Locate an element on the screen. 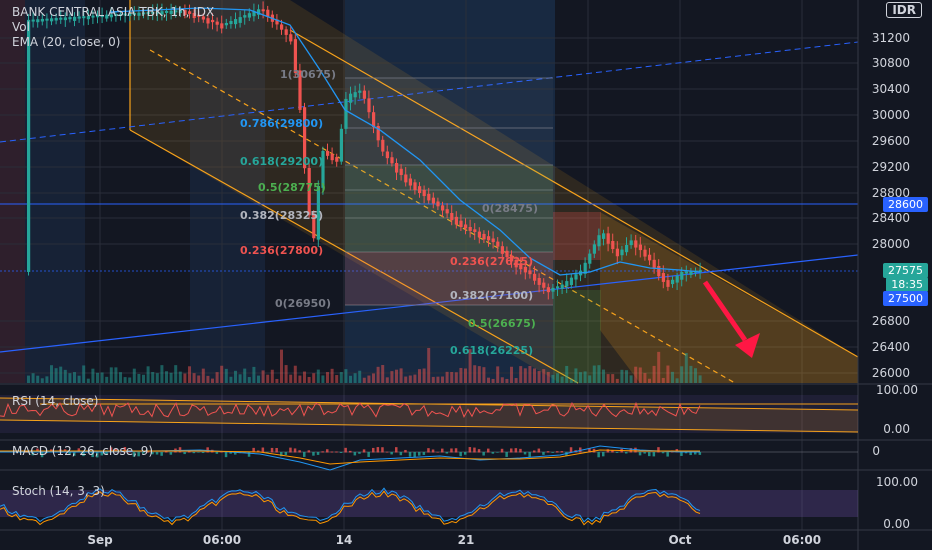 This screenshot has width=932, height=550. price-tick: 26000 is located at coordinates (891, 373).